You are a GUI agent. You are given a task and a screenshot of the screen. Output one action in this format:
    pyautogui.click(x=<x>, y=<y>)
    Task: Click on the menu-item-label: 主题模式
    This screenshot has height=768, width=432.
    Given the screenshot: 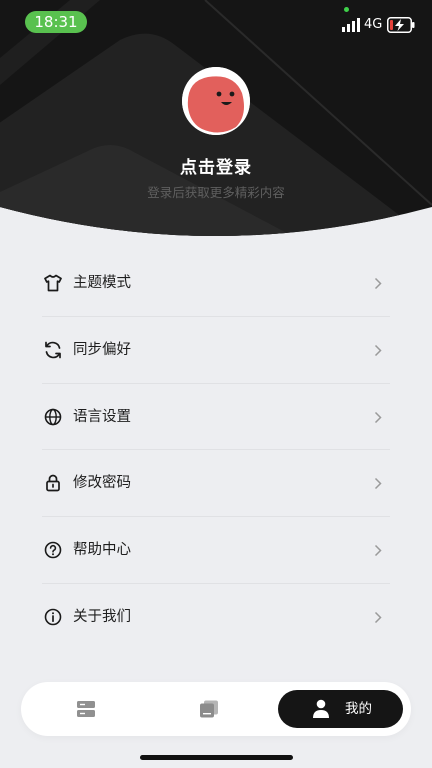 What is the action you would take?
    pyautogui.click(x=102, y=283)
    